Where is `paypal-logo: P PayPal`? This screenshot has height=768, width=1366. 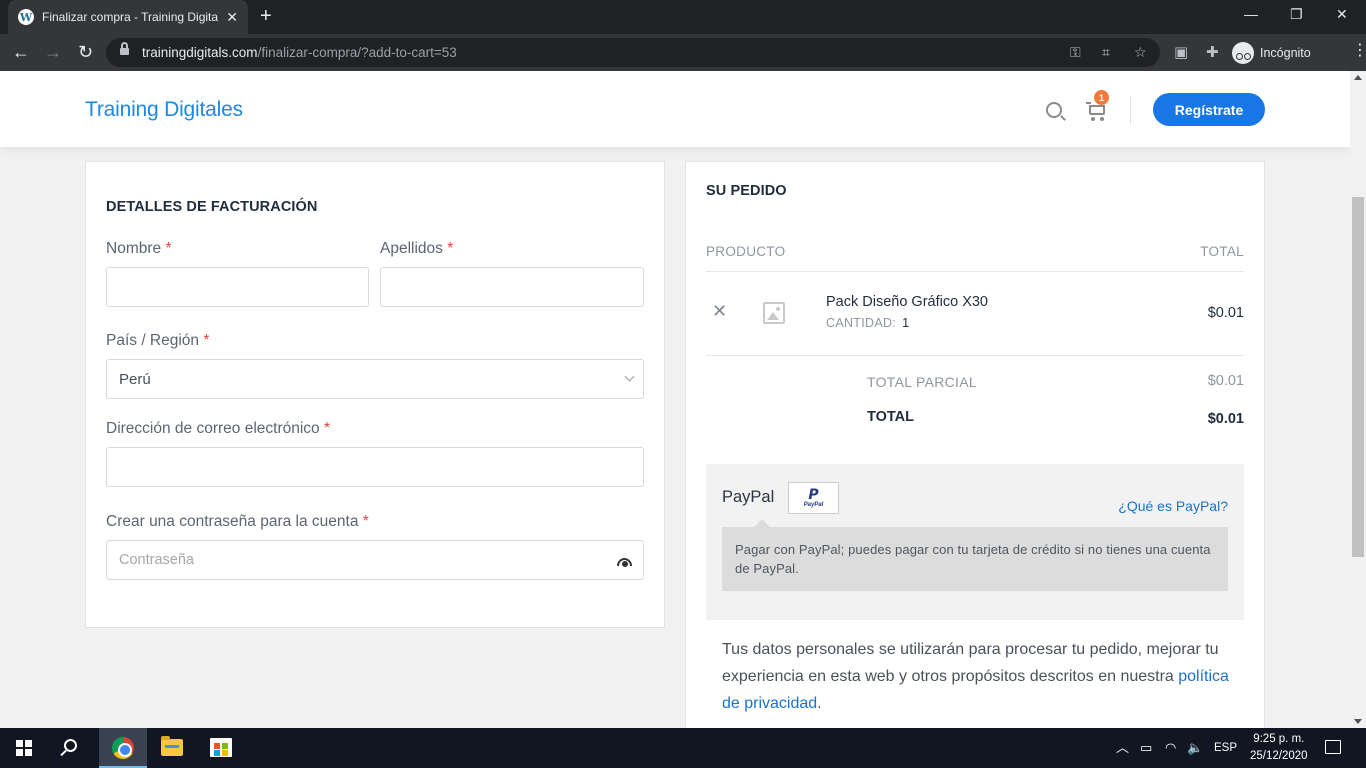
paypal-logo: P PayPal is located at coordinates (813, 498).